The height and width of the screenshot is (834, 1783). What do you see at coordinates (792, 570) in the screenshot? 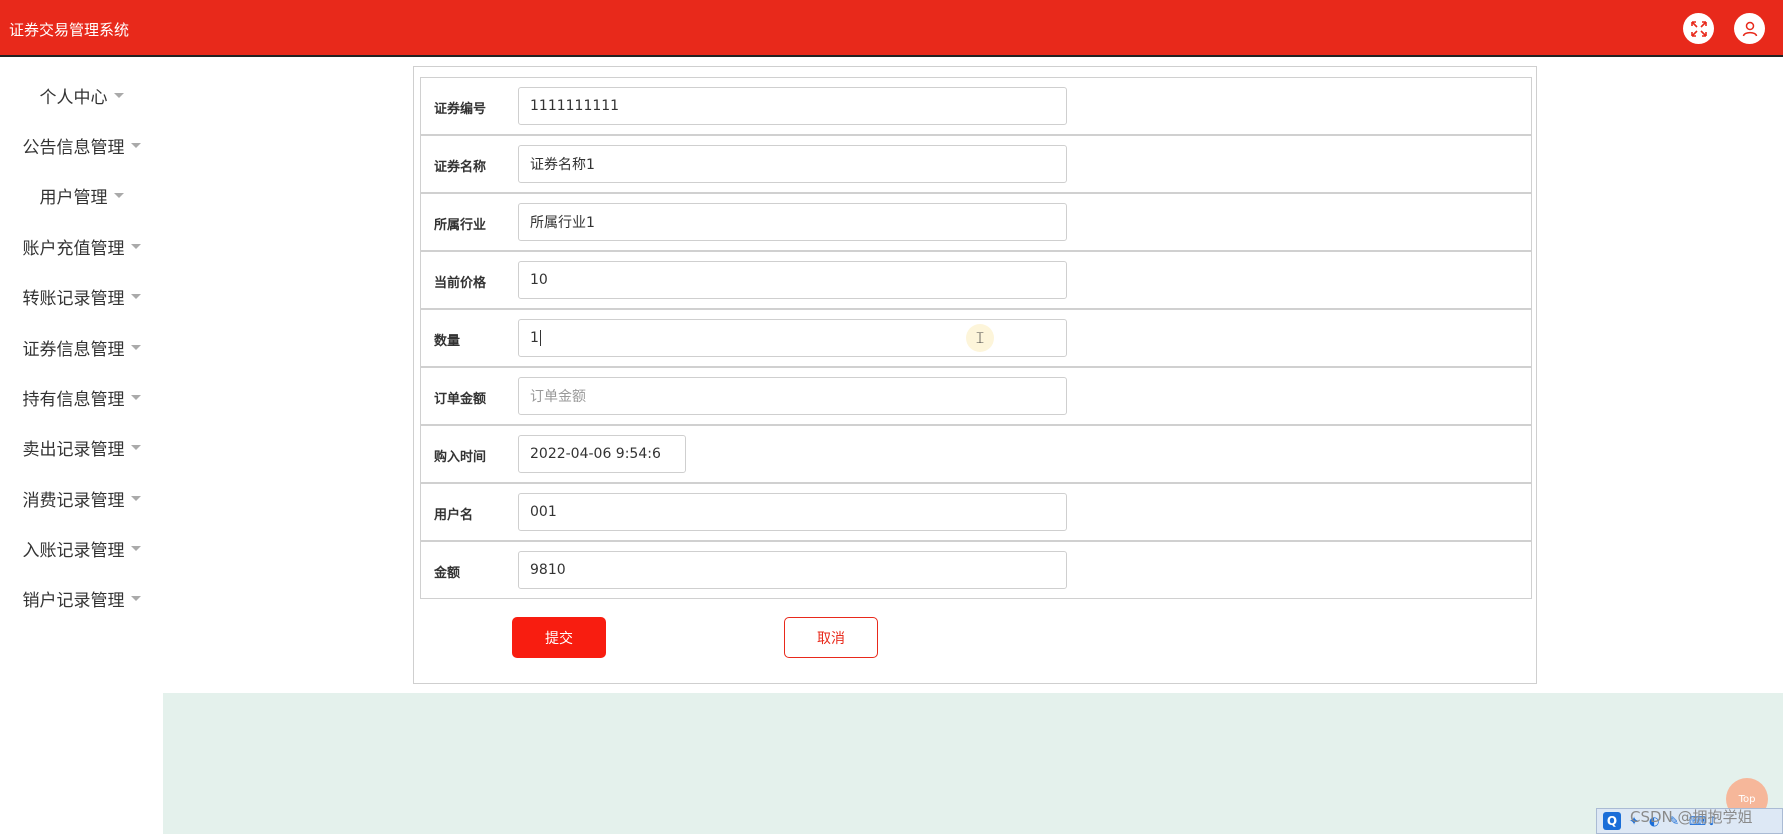
I see `amount-input: 9810` at bounding box center [792, 570].